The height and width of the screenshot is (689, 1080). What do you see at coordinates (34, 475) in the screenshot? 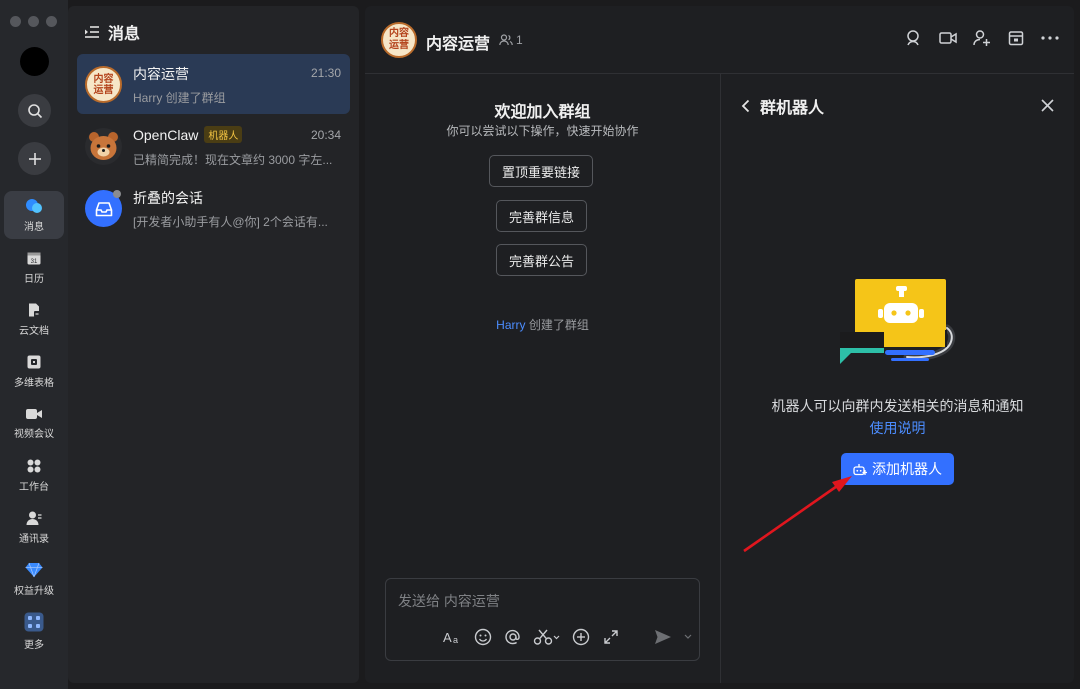
I see `nav-workspace: 工作台` at bounding box center [34, 475].